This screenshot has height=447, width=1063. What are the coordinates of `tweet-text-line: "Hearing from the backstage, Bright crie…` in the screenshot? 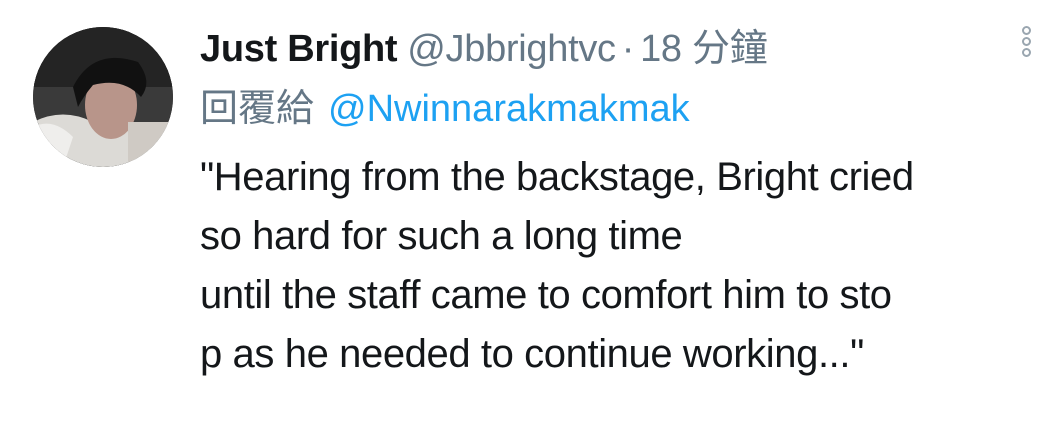 It's located at (557, 177).